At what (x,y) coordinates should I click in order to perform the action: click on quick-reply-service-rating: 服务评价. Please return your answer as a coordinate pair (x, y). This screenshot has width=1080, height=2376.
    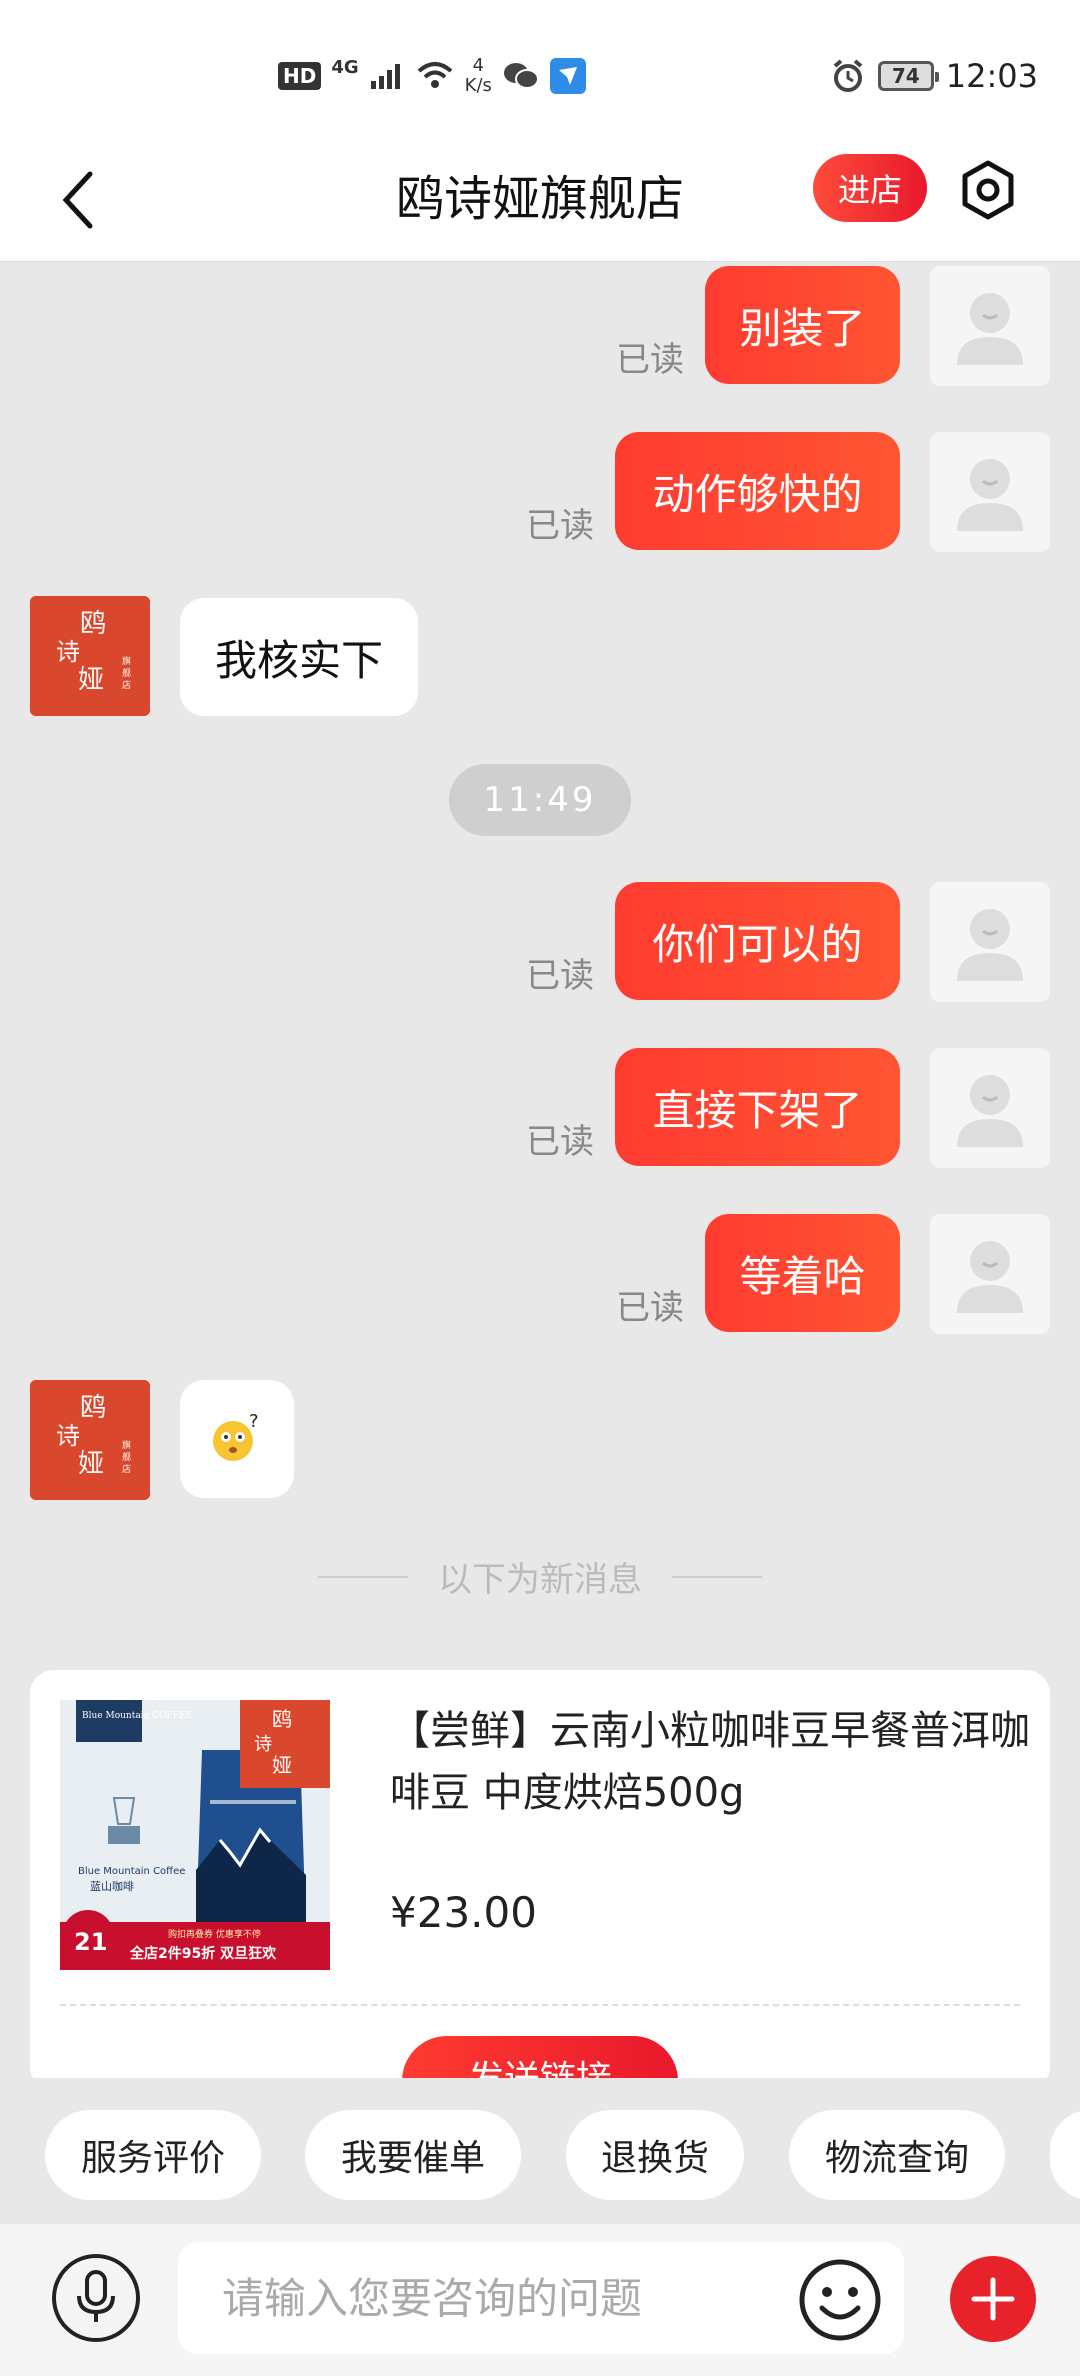
    Looking at the image, I should click on (153, 2155).